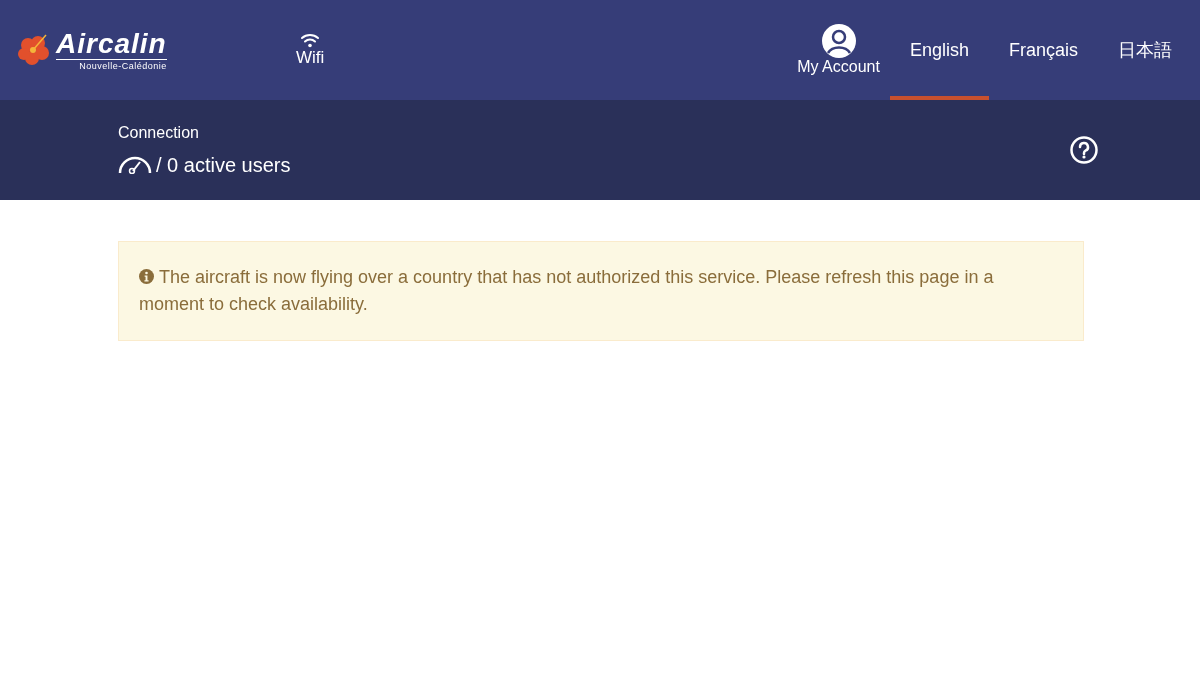 The width and height of the screenshot is (1200, 678). Describe the element at coordinates (123, 65) in the screenshot. I see `logo-tagline: Nouvelle-Calédonie` at that location.